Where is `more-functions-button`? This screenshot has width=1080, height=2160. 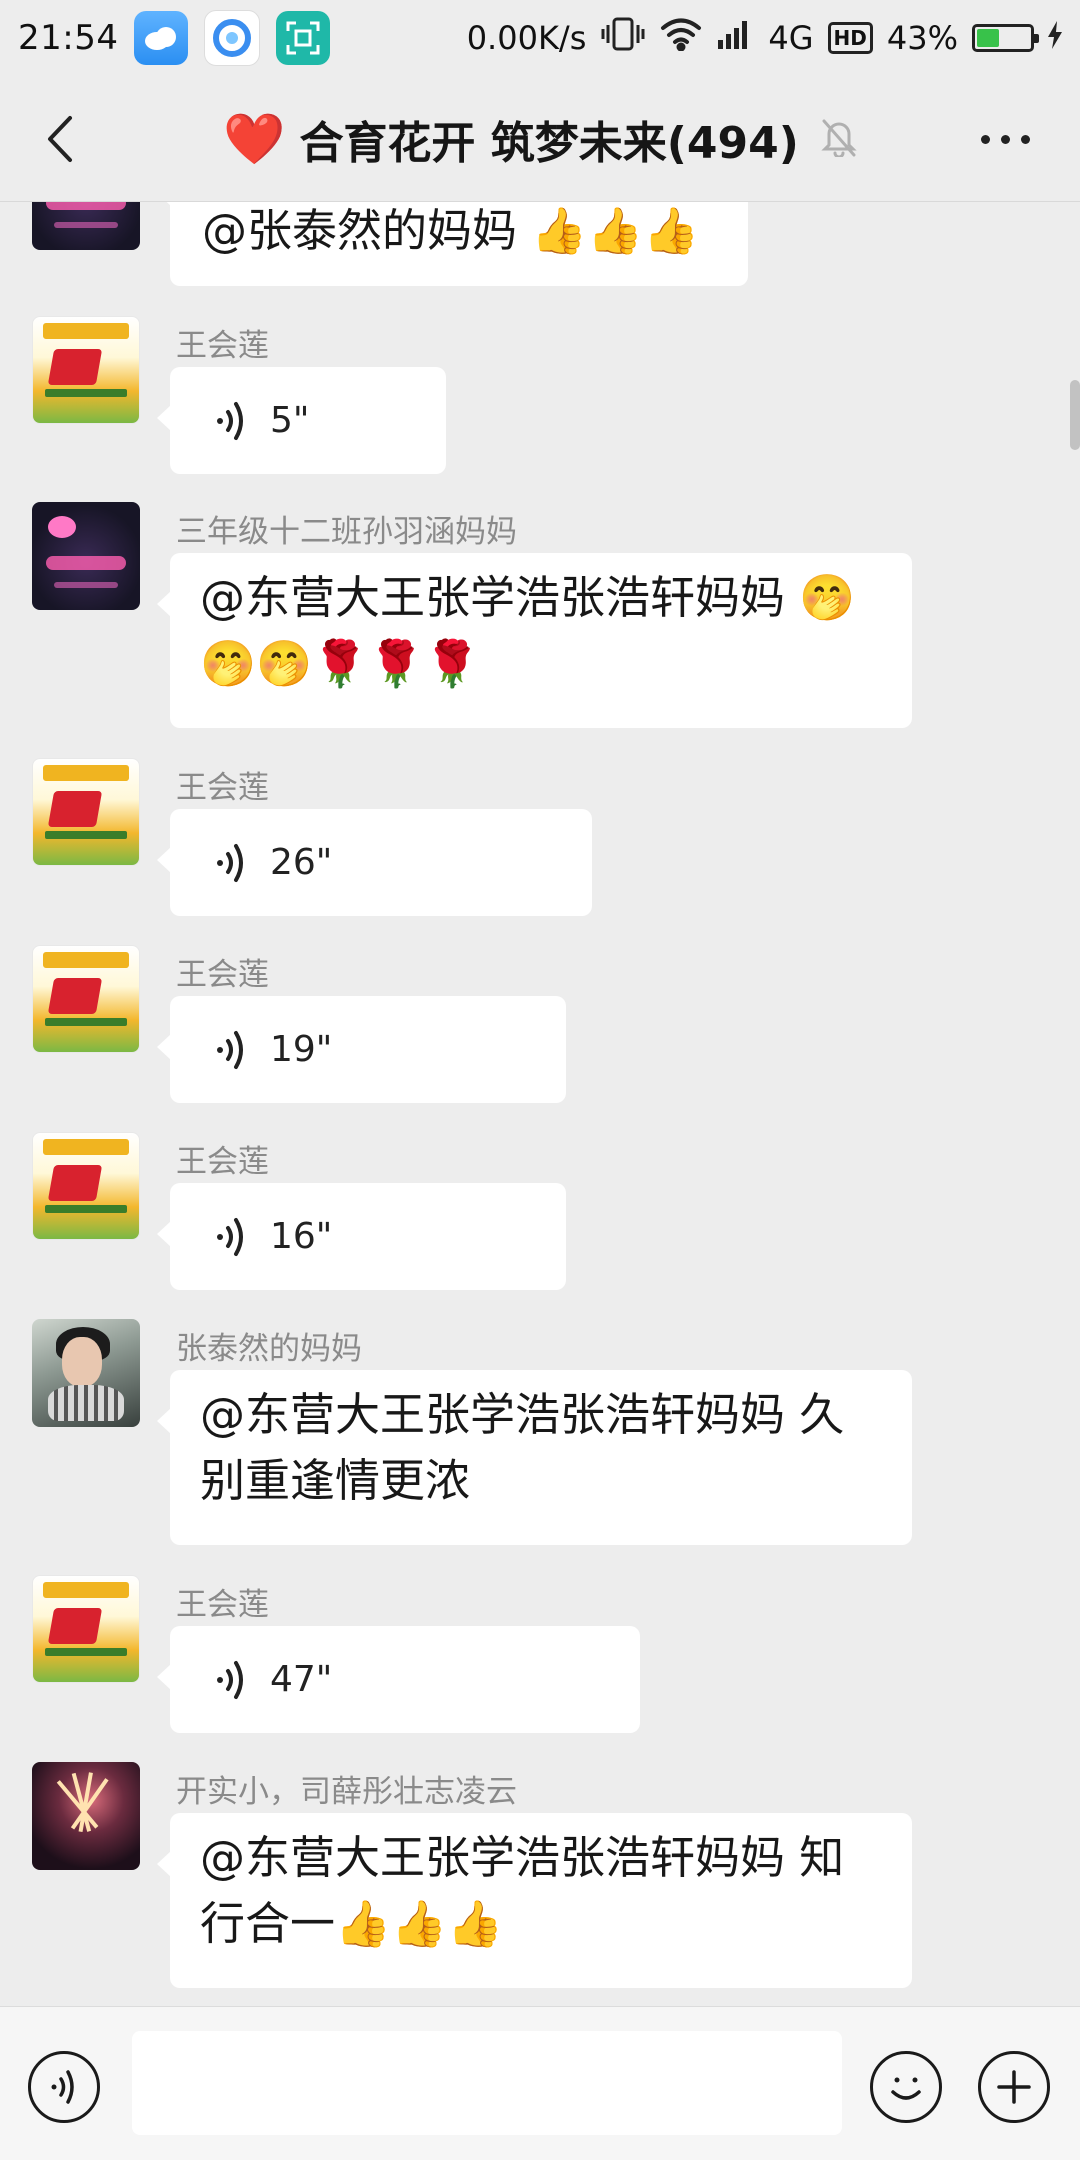 more-functions-button is located at coordinates (1014, 2087).